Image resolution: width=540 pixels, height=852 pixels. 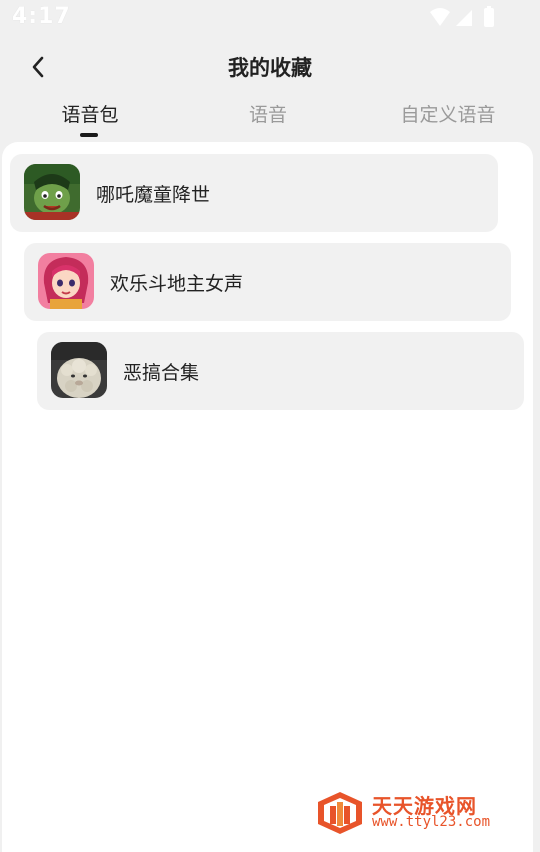 I want to click on nezha-avatar, so click(x=52, y=192).